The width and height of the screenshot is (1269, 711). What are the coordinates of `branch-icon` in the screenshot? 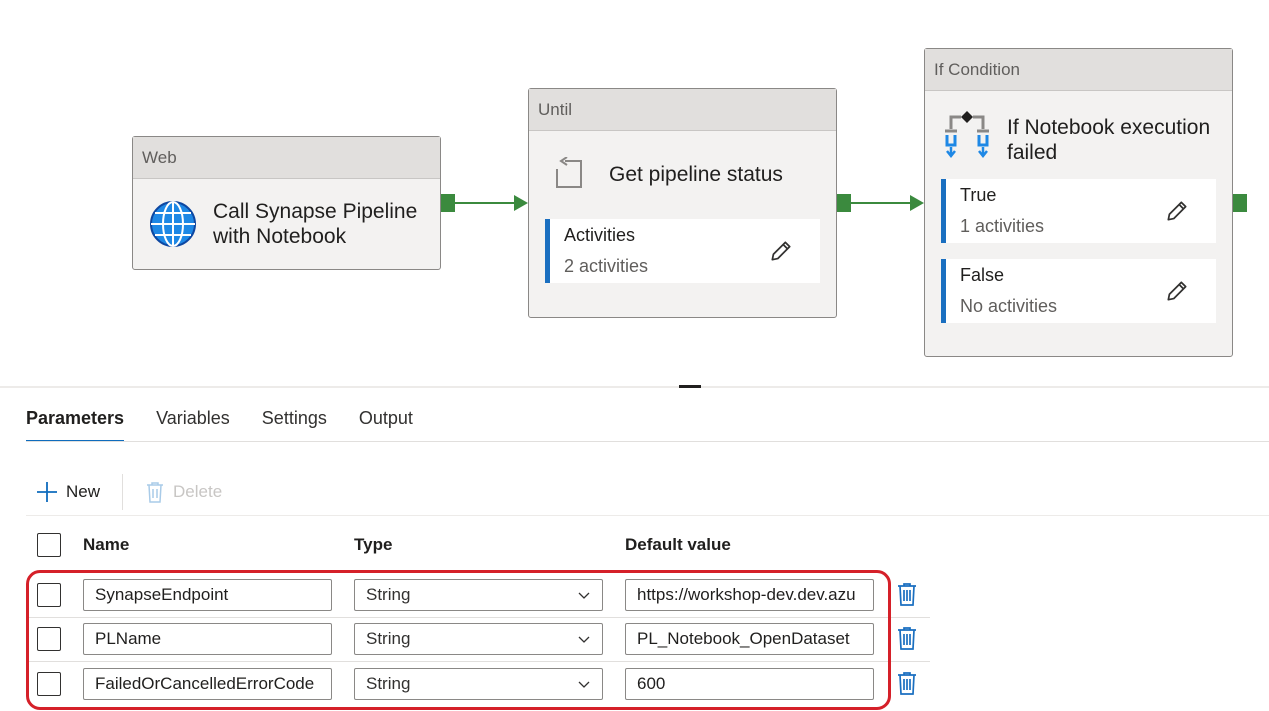 It's located at (967, 135).